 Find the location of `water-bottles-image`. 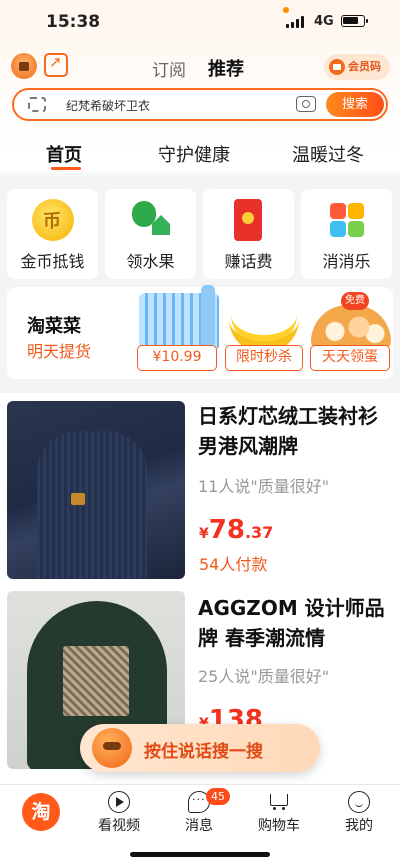

water-bottles-image is located at coordinates (179, 317).